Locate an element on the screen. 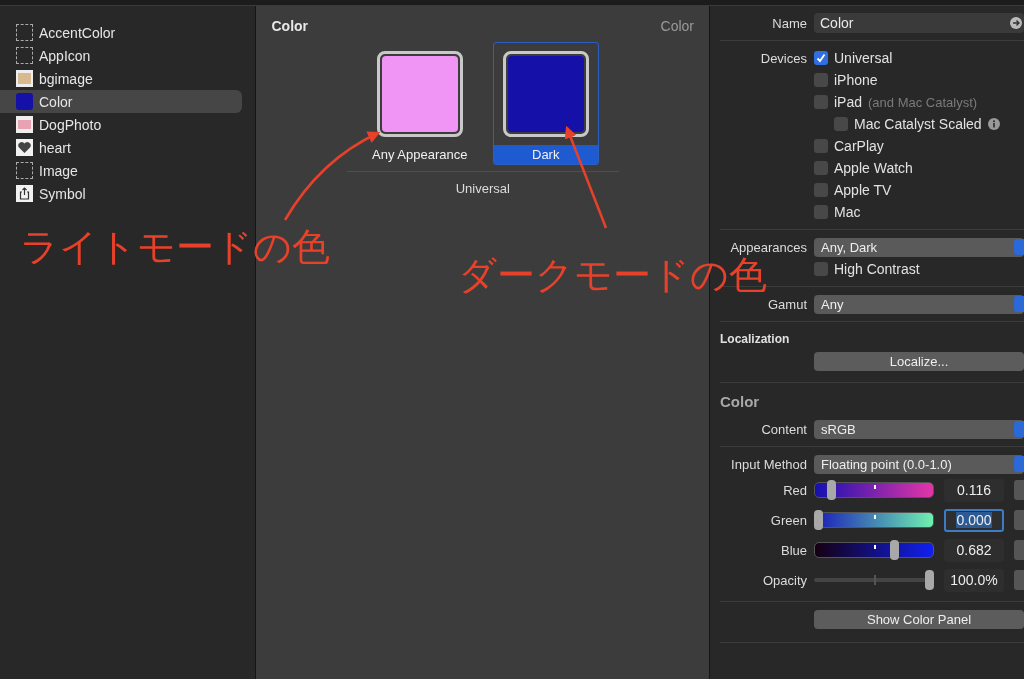  gamut-popup: Any is located at coordinates (919, 304).